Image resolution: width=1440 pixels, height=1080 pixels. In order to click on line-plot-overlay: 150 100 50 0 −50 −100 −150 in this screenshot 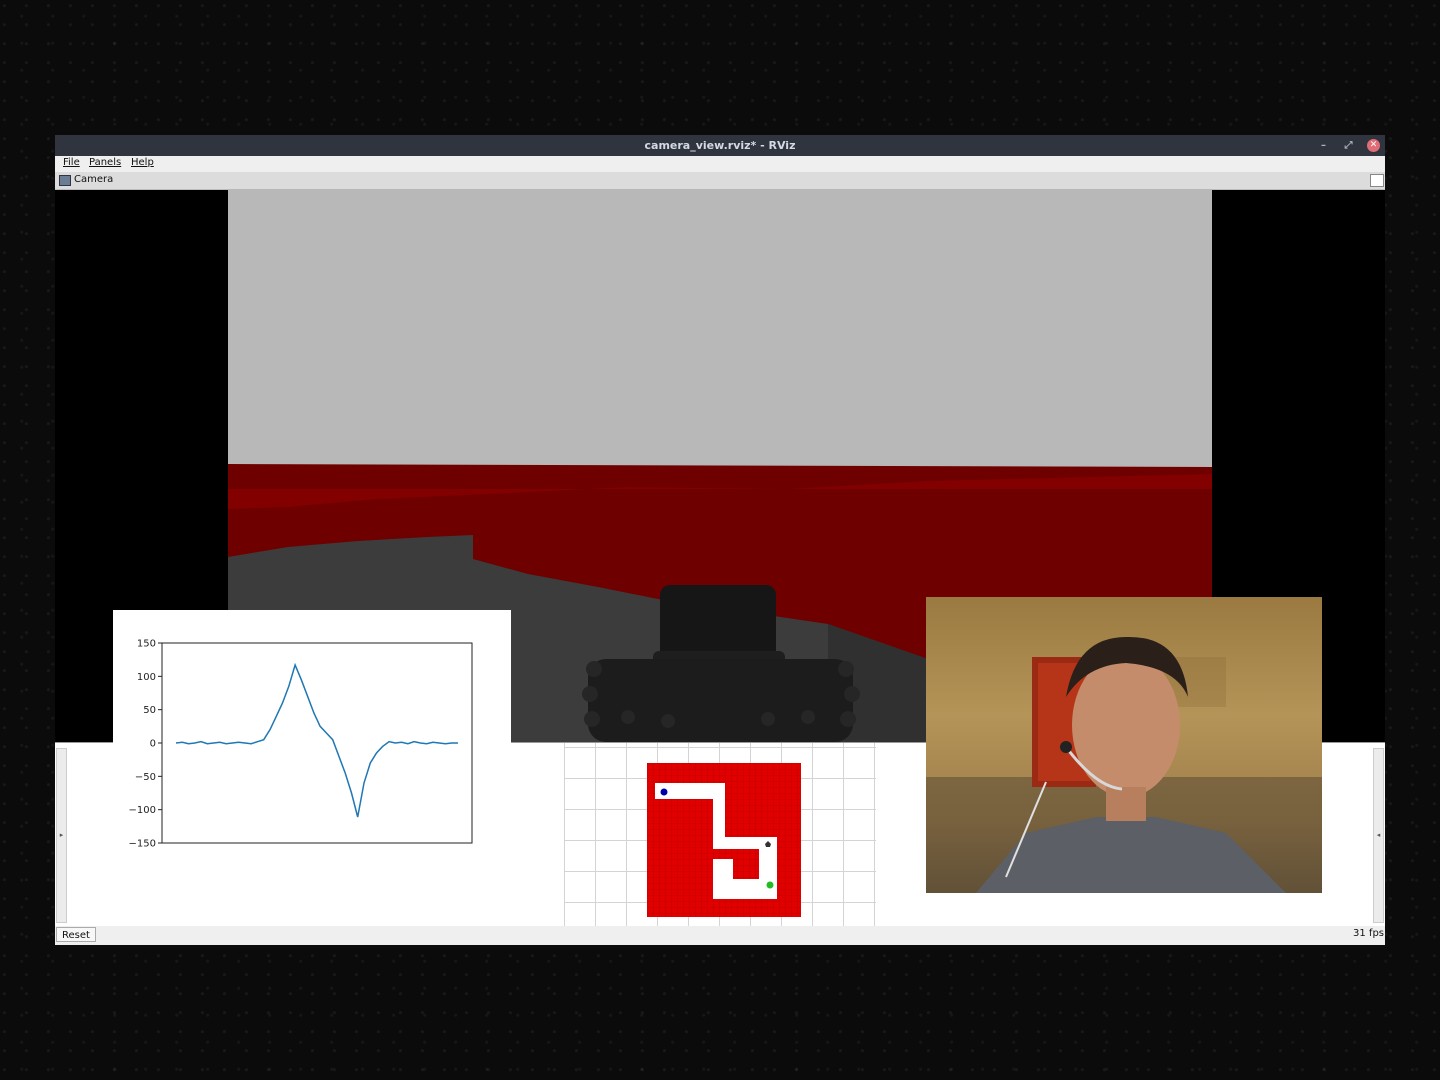, I will do `click(312, 730)`.